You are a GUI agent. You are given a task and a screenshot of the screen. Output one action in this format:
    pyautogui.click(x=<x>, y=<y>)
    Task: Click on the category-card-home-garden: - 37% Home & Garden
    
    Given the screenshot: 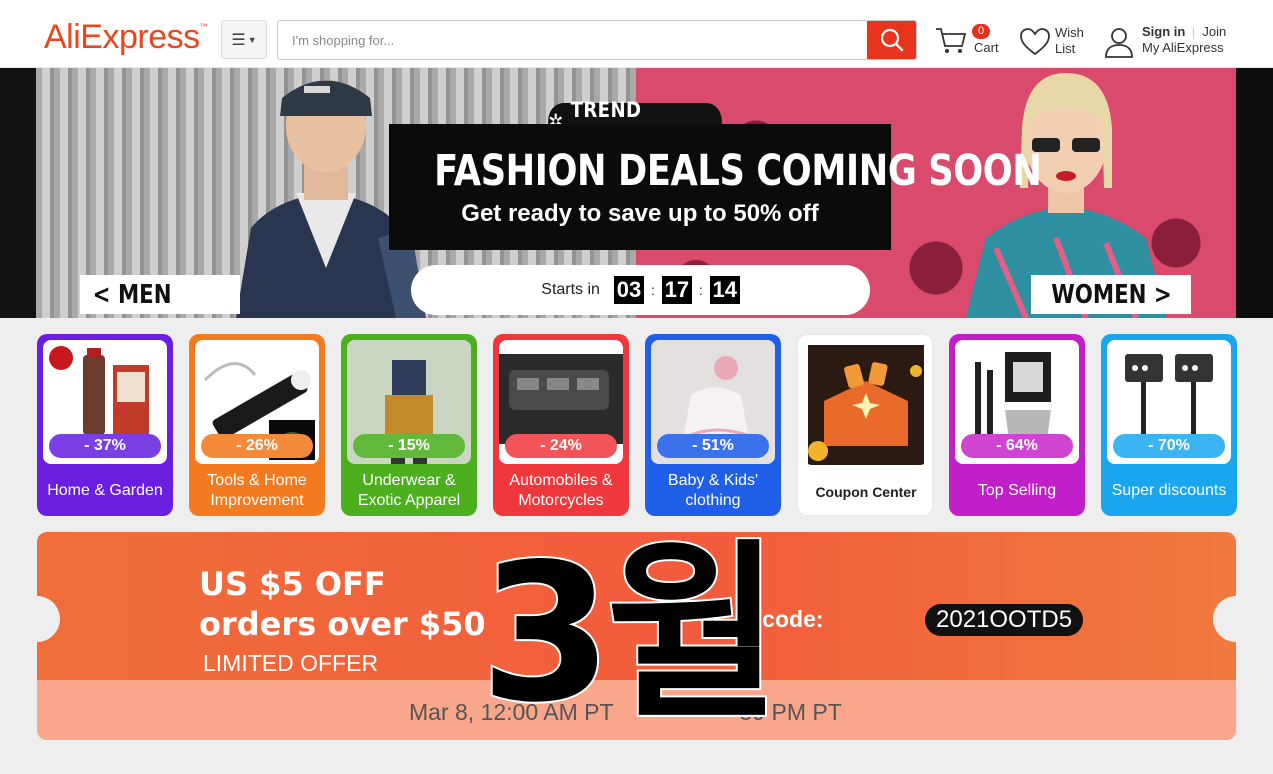 What is the action you would take?
    pyautogui.click(x=105, y=425)
    